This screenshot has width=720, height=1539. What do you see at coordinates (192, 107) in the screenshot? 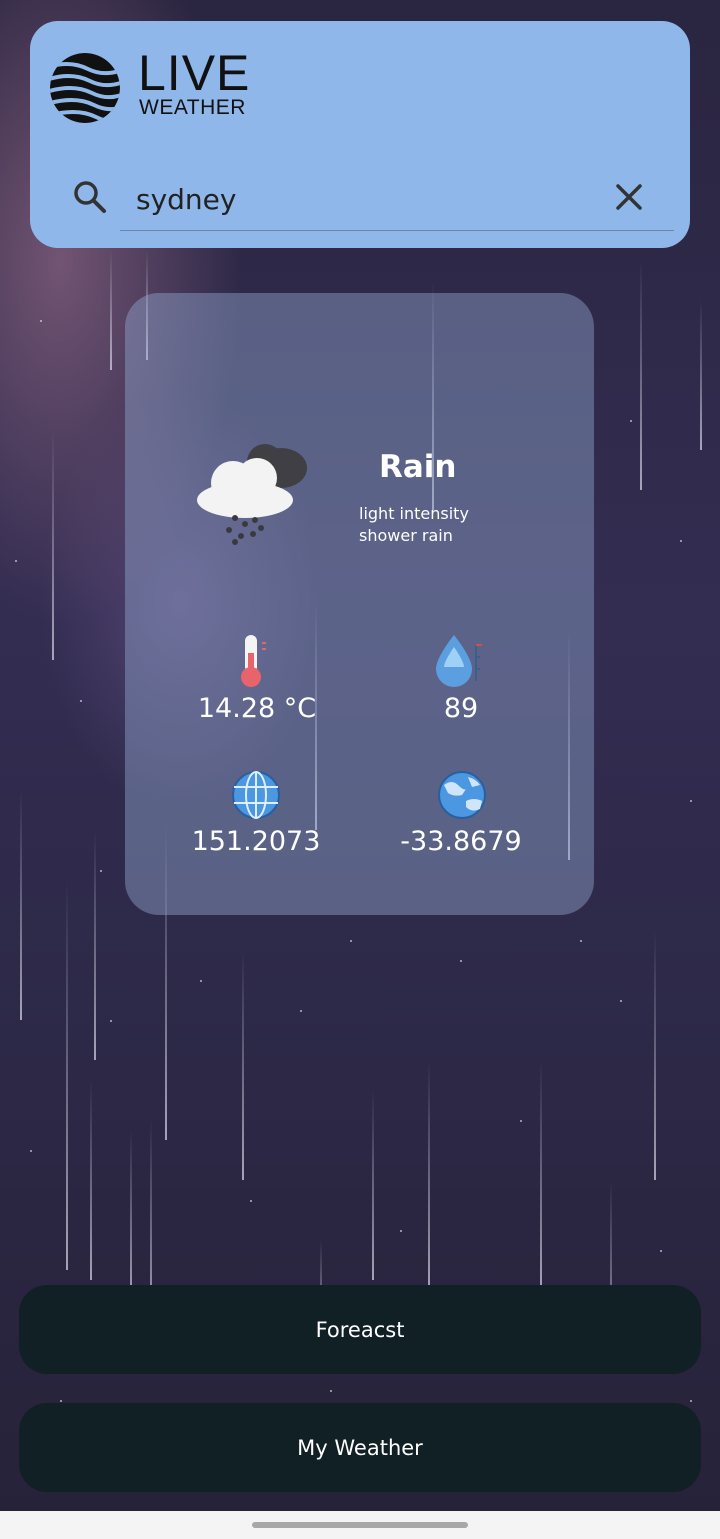
I see `logo-subtitle: WEATHER` at bounding box center [192, 107].